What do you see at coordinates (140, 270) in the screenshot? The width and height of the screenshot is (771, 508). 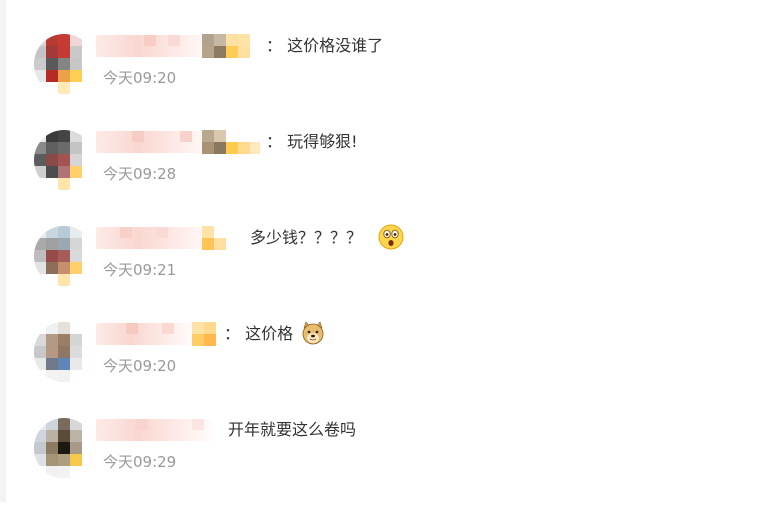 I see `timestamp: 今天09:21` at bounding box center [140, 270].